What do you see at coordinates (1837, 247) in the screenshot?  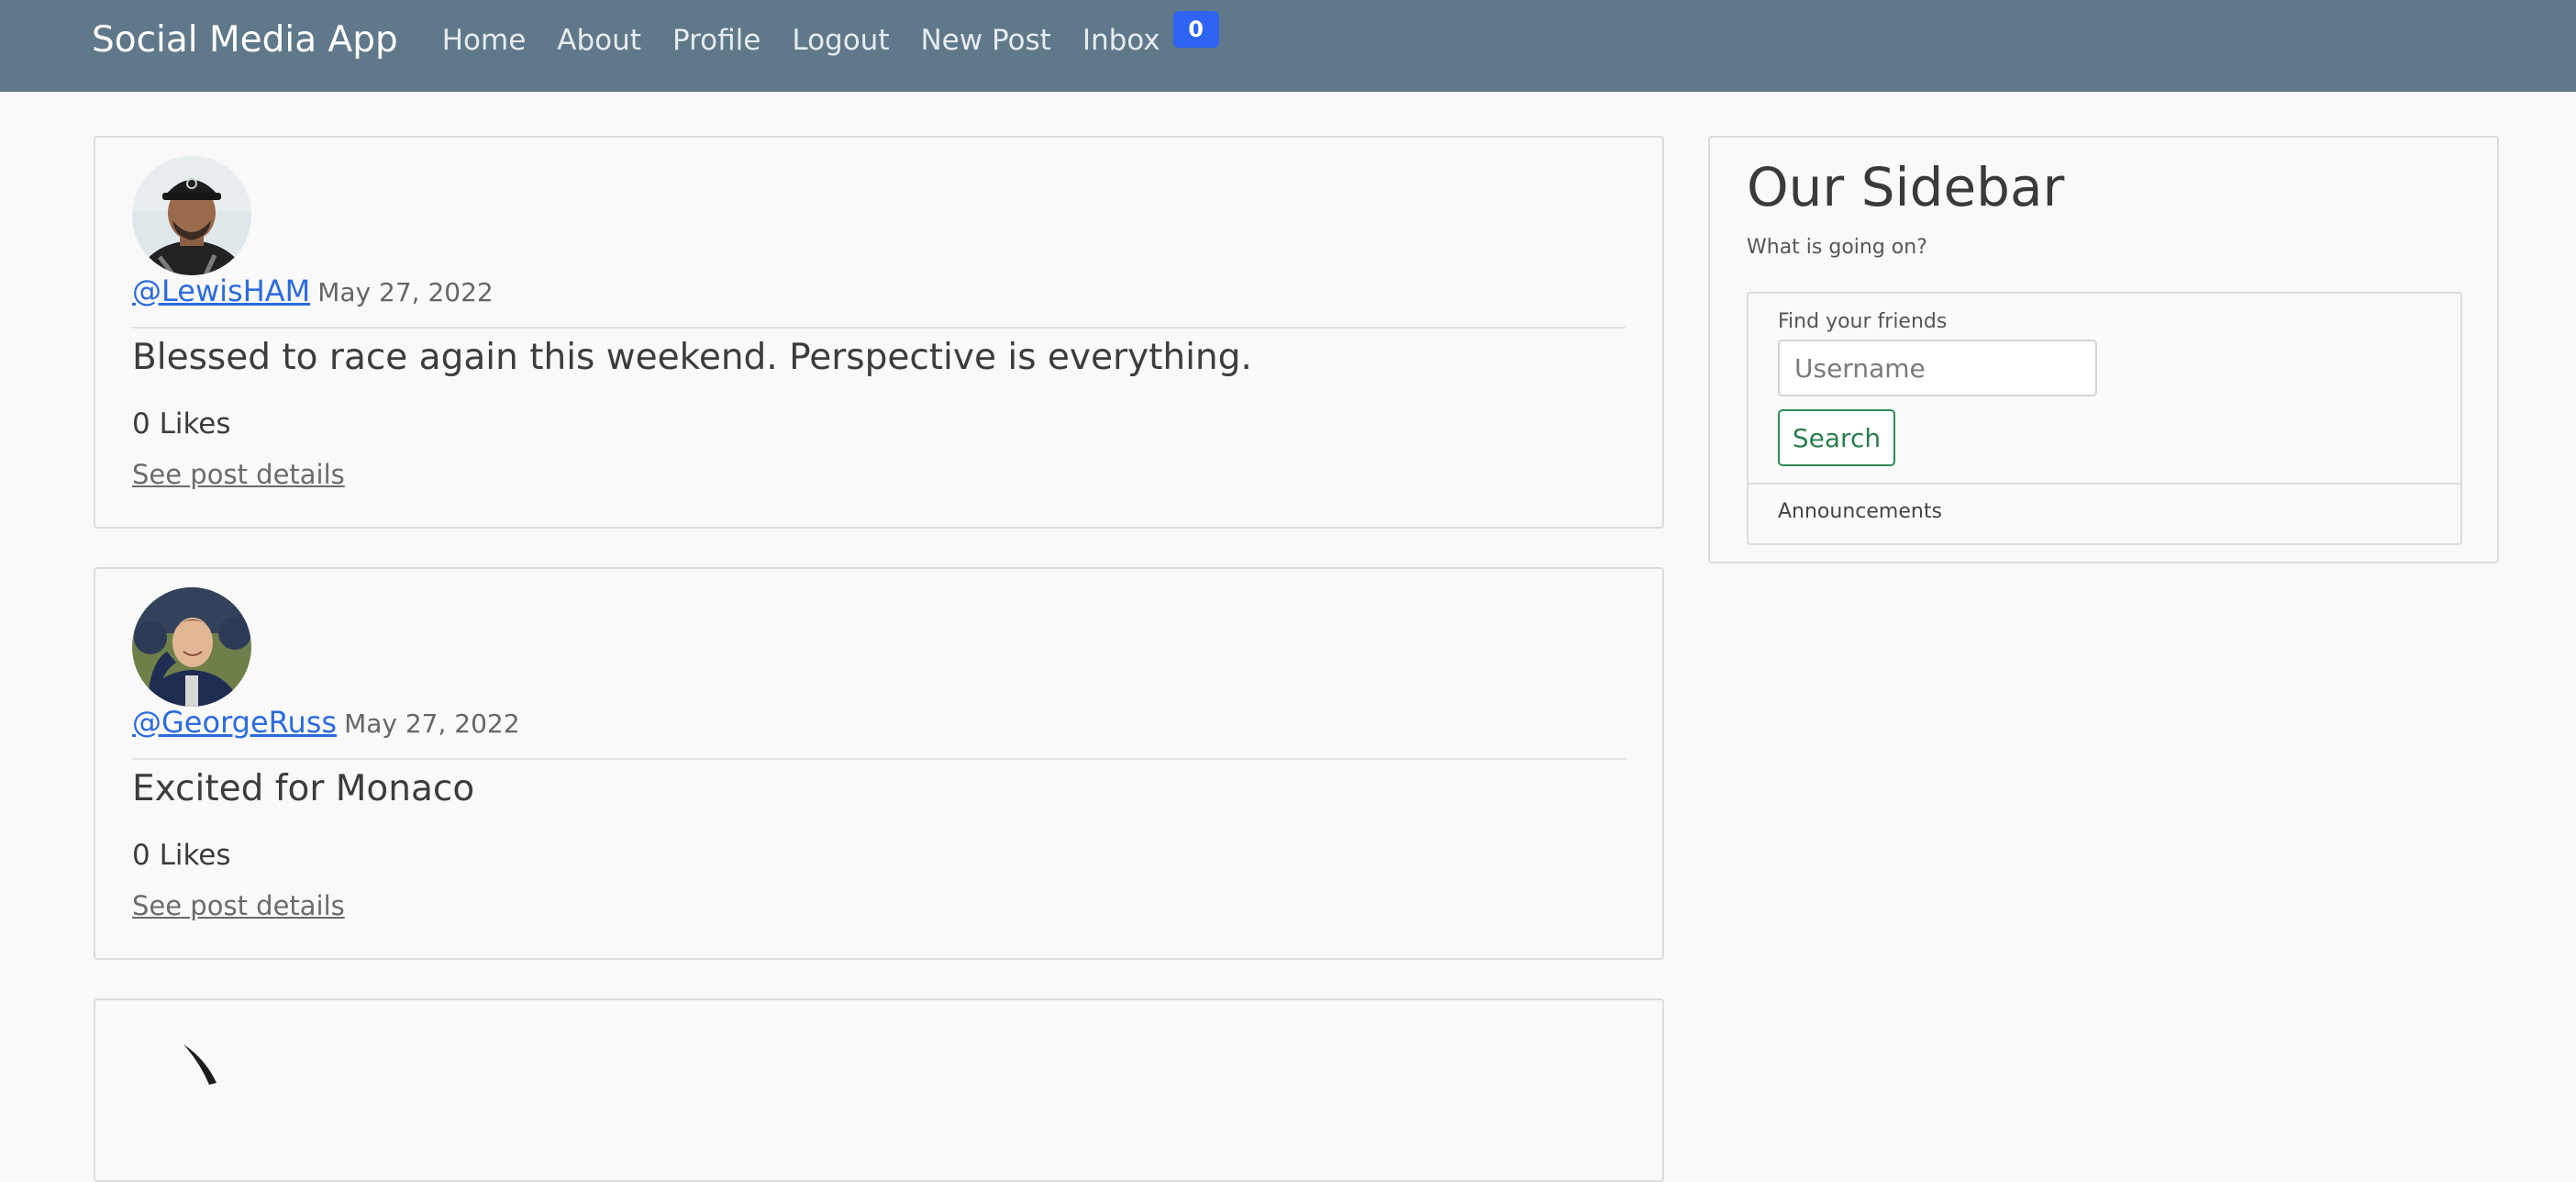 I see `sidebar-subtitle: What is going on?` at bounding box center [1837, 247].